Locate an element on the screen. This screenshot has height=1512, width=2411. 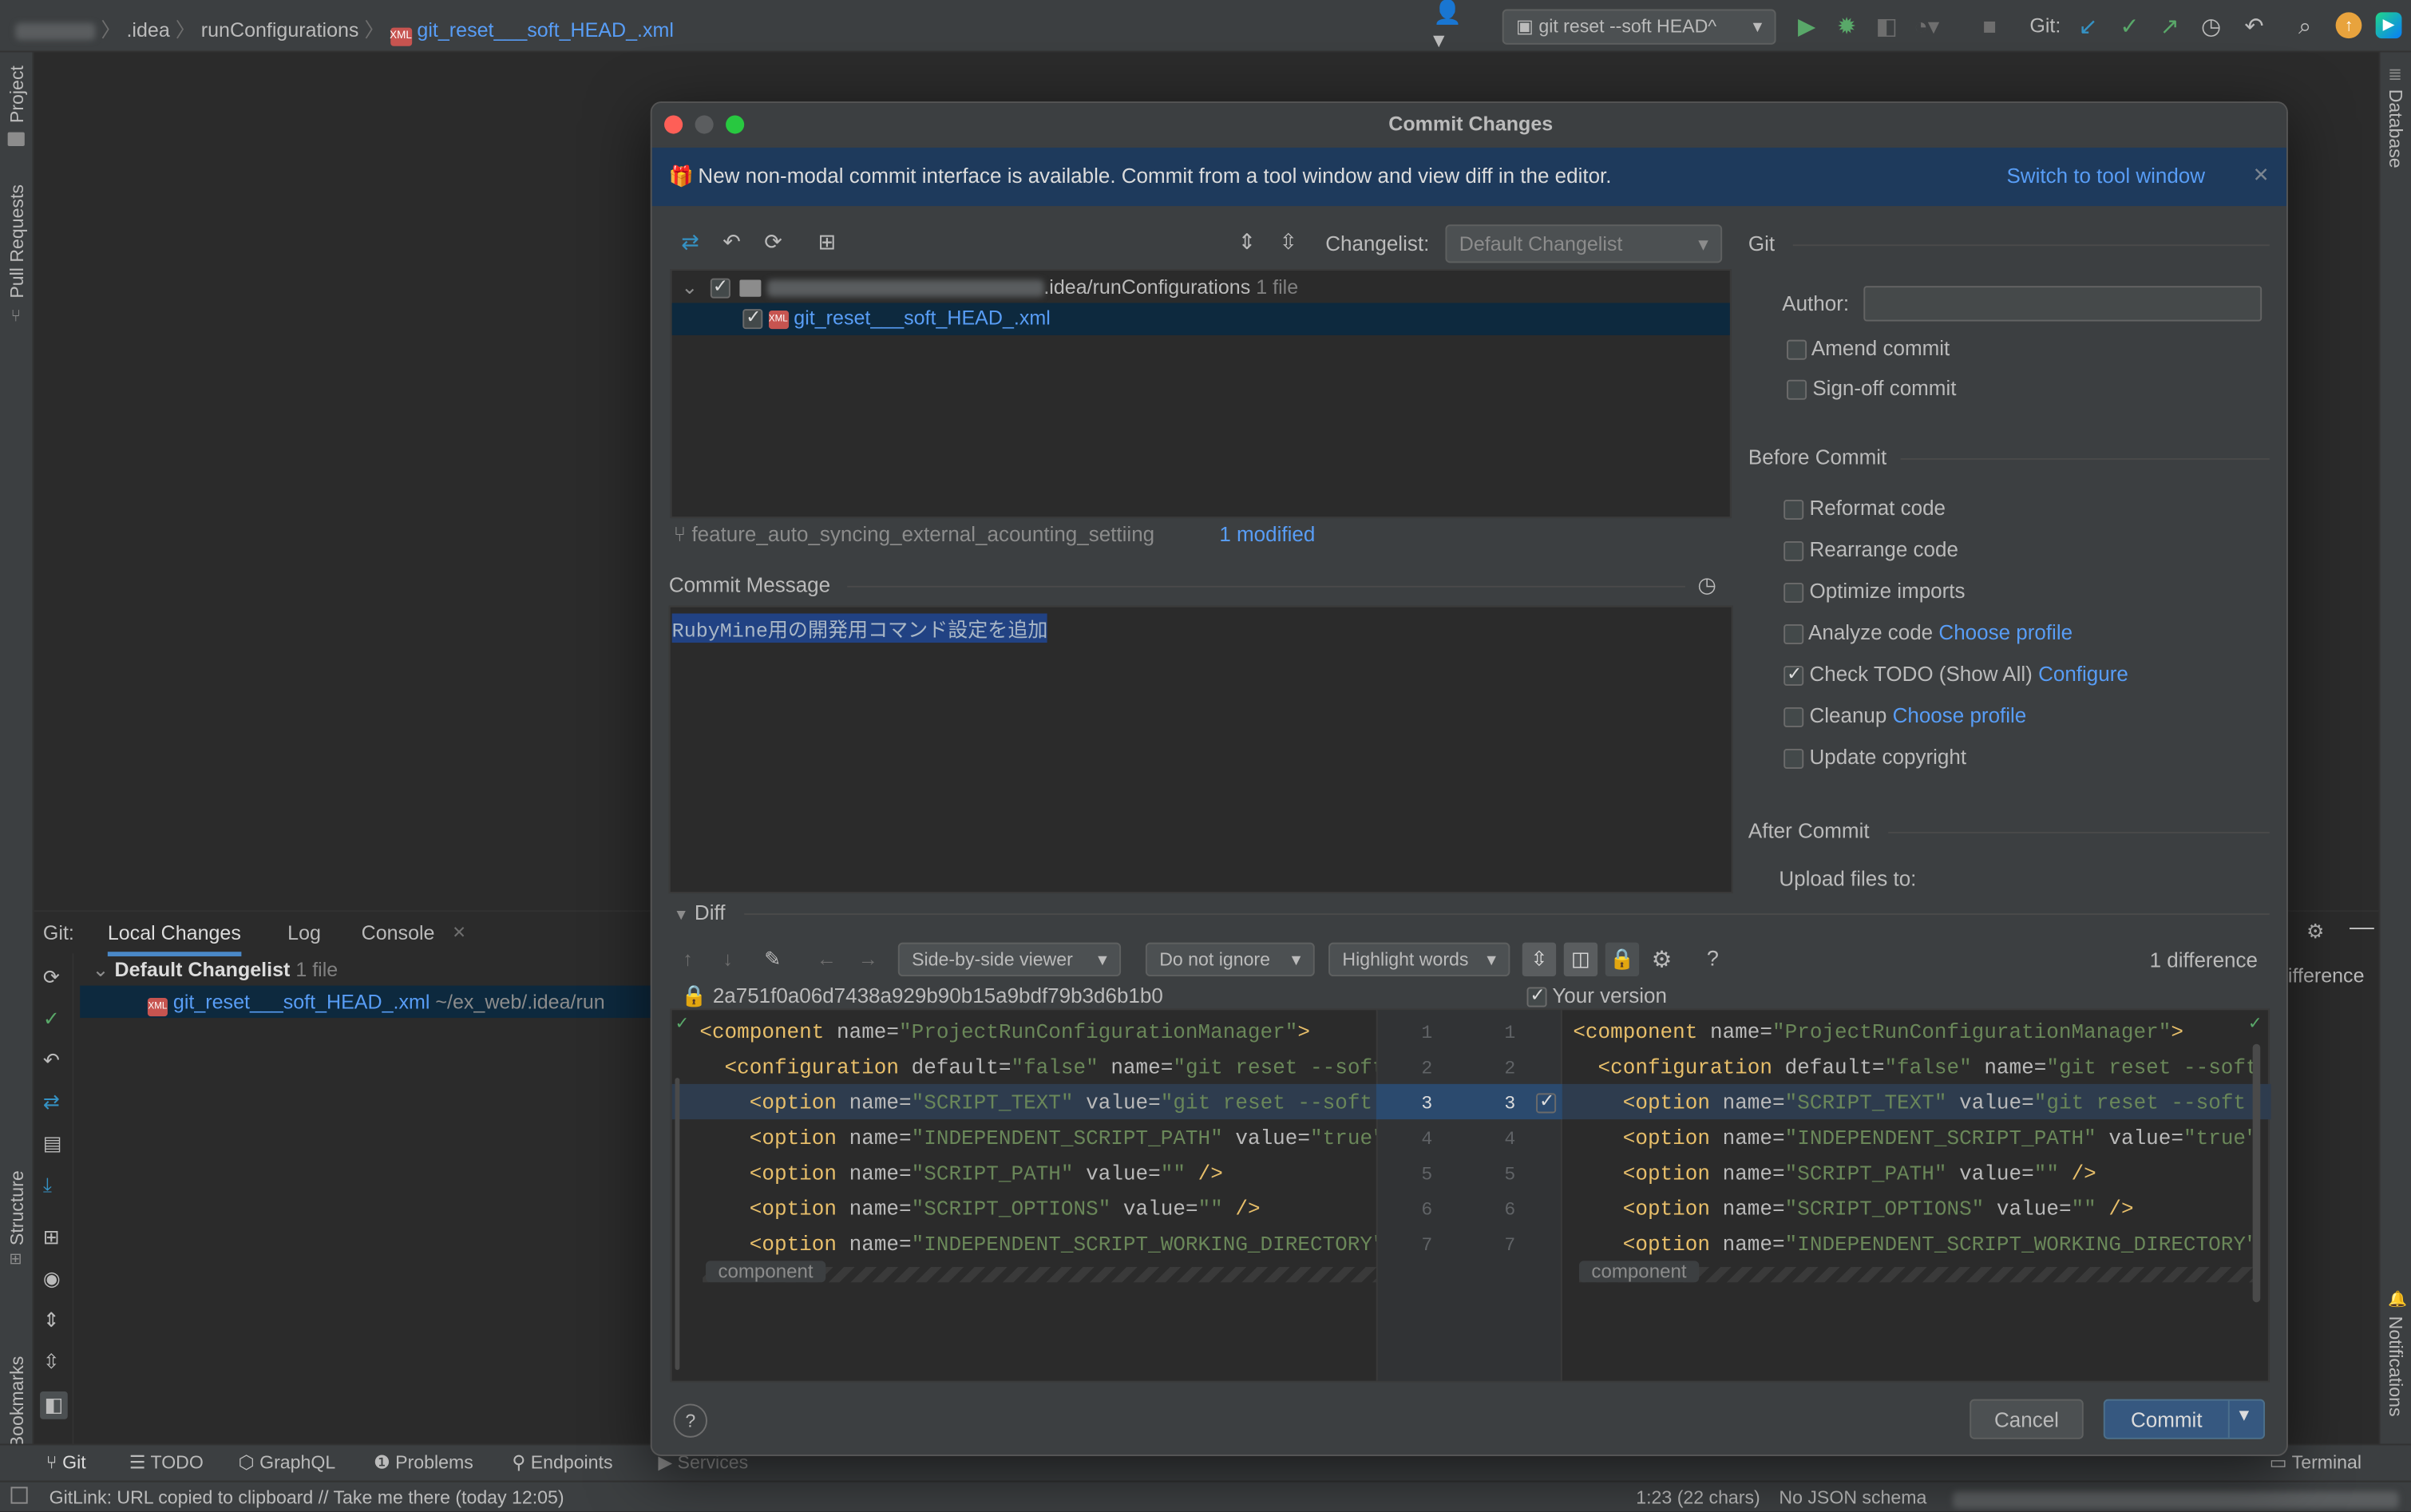
commit-message-input: RubyMine用の開発用コマンド設定を追加 is located at coordinates (1200, 749).